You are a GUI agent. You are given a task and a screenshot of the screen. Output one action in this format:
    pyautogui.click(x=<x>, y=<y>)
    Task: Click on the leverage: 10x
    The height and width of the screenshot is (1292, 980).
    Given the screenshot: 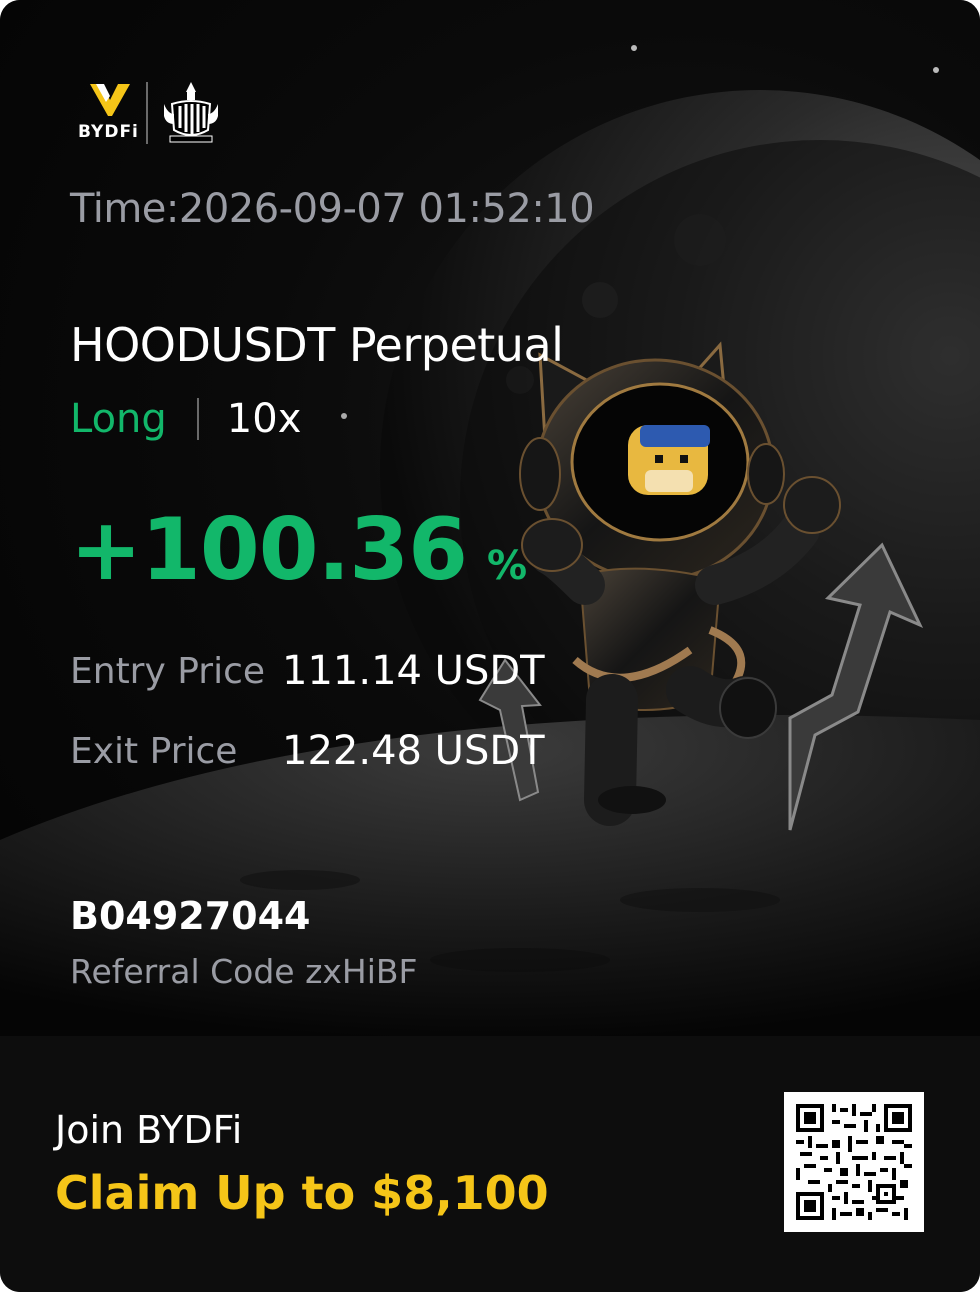 What is the action you would take?
    pyautogui.click(x=264, y=419)
    